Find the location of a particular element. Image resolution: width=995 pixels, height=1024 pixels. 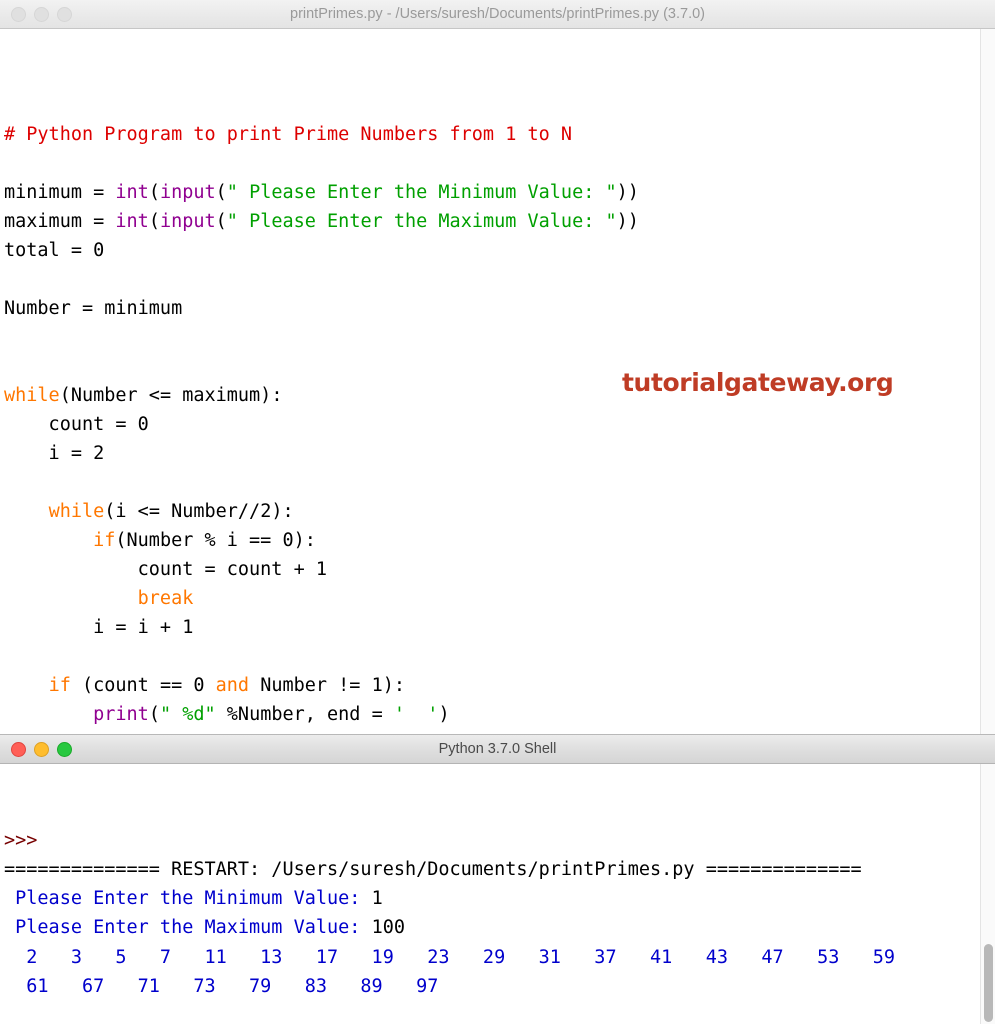

token-plain: Number != 1): is located at coordinates (327, 685).